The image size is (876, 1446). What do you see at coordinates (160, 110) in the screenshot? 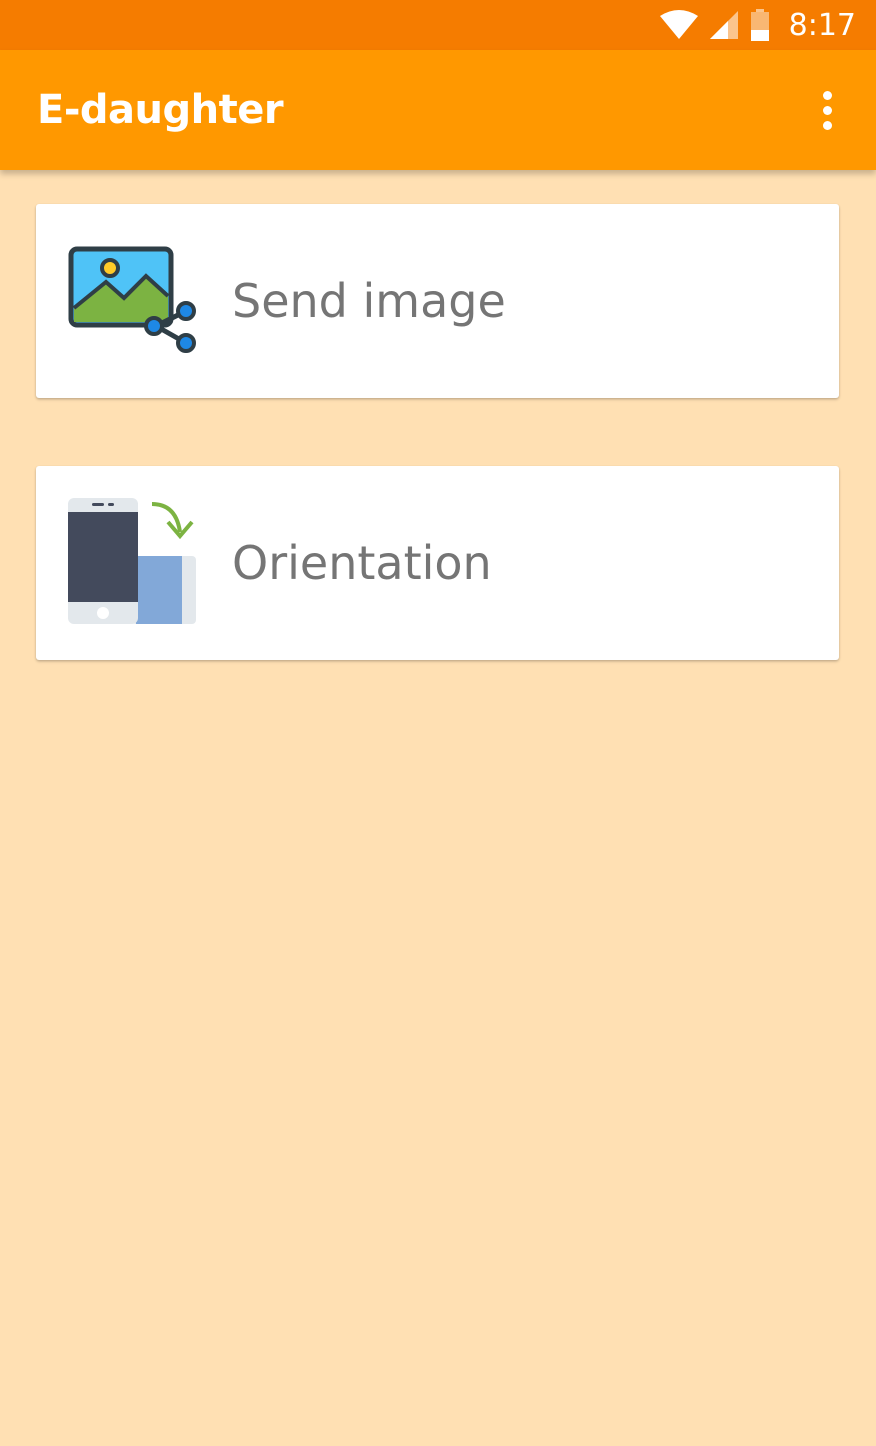
I see `app-title: E-daughter` at bounding box center [160, 110].